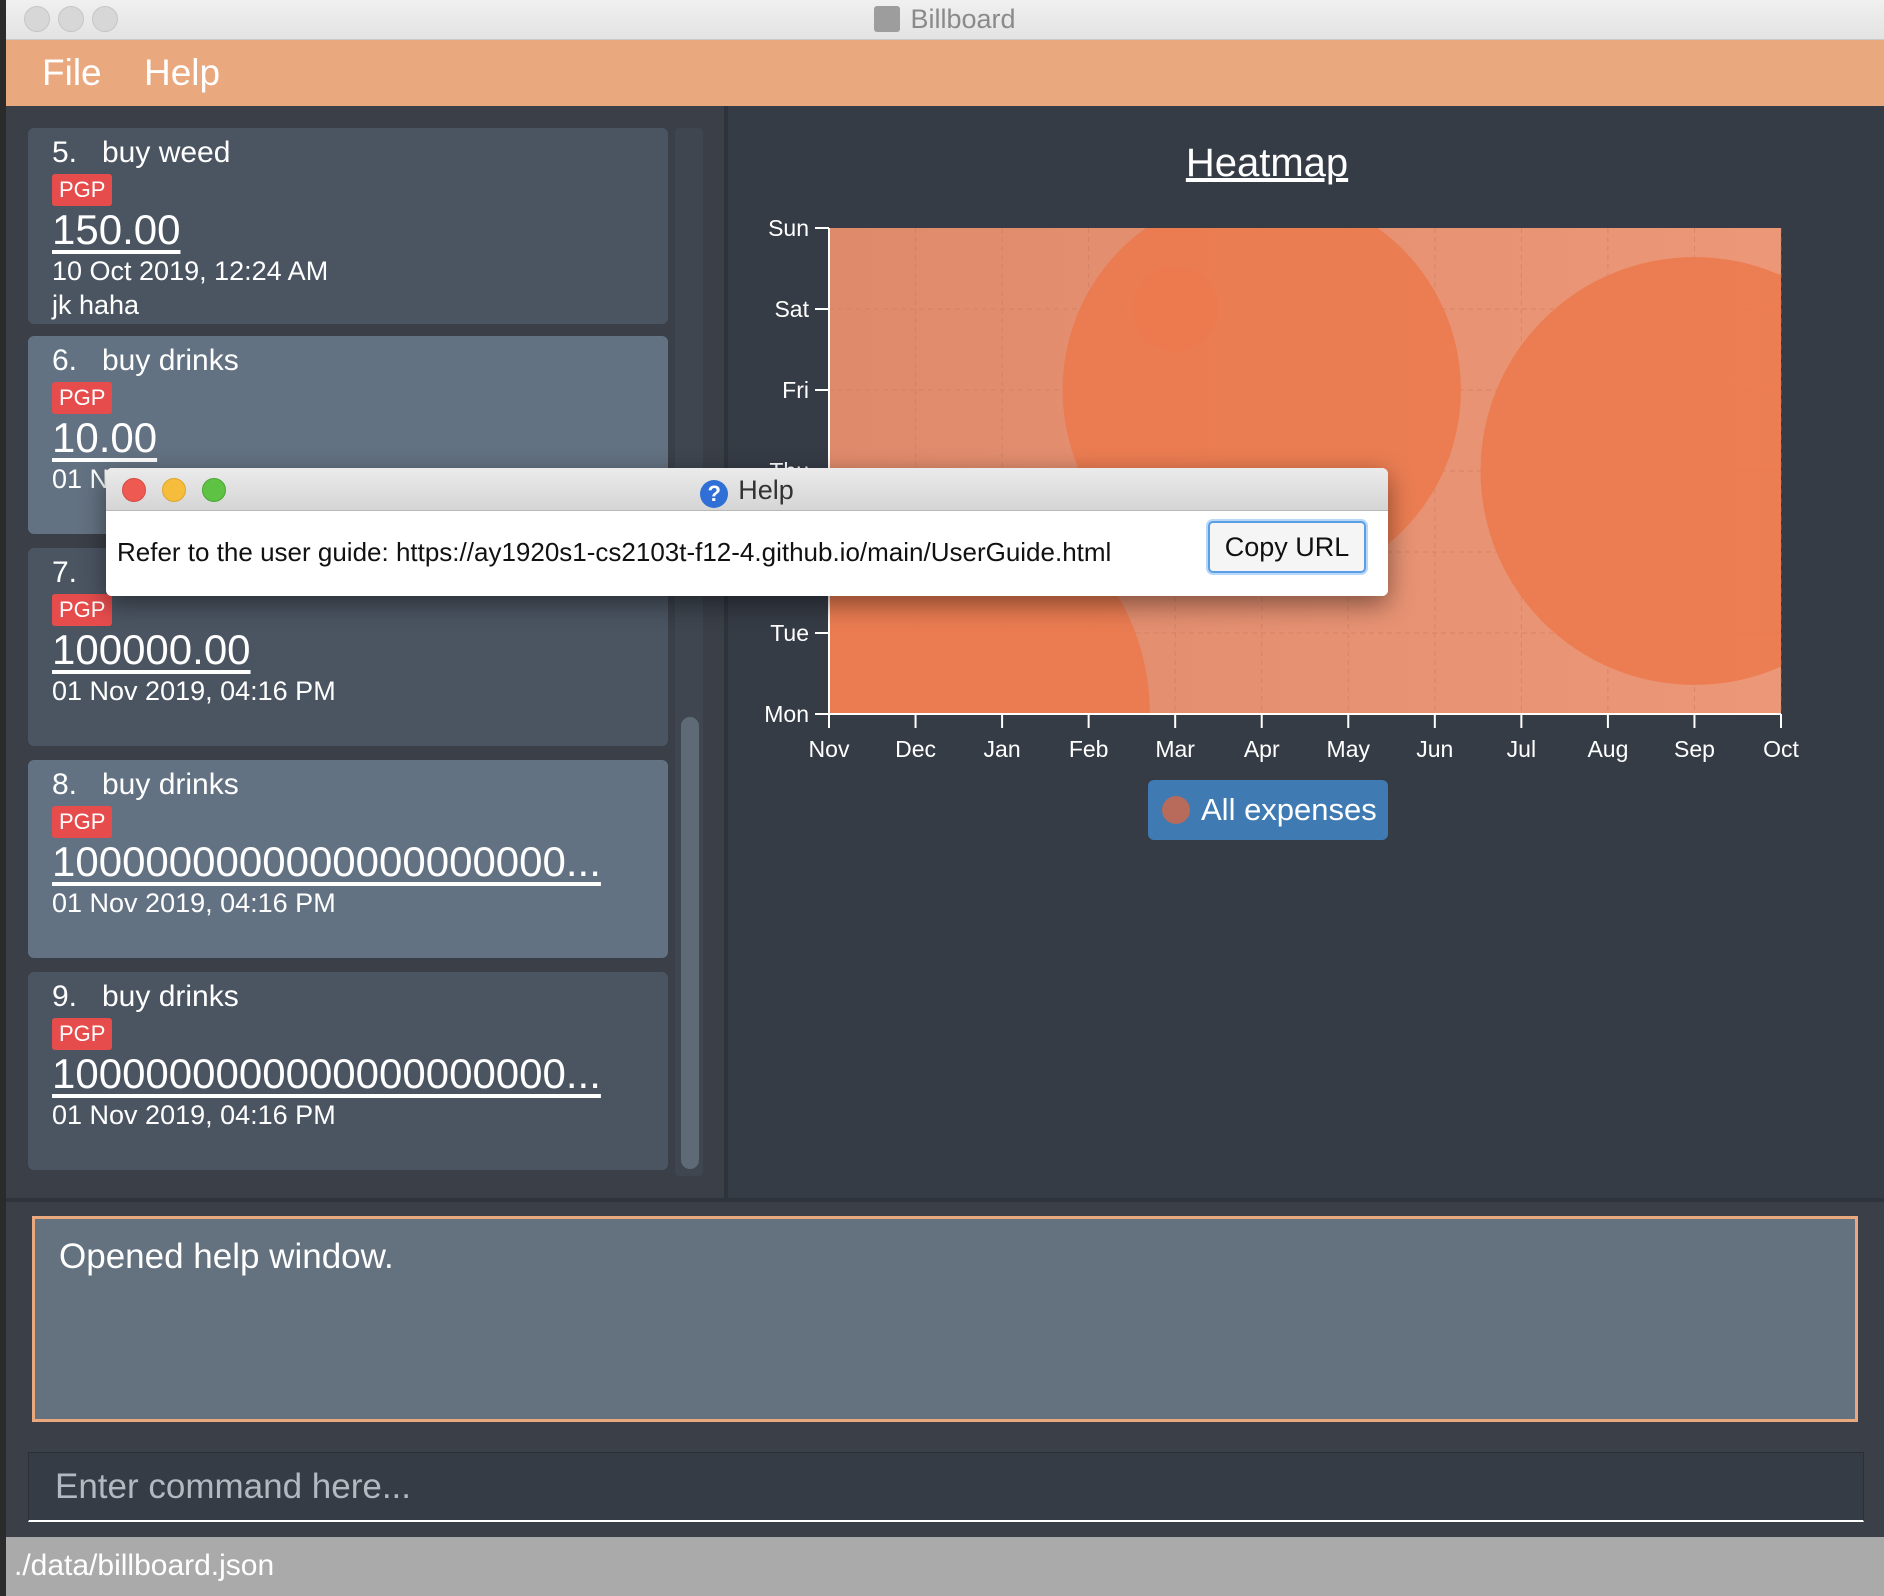  What do you see at coordinates (65, 152) in the screenshot?
I see `expense-index: 5.` at bounding box center [65, 152].